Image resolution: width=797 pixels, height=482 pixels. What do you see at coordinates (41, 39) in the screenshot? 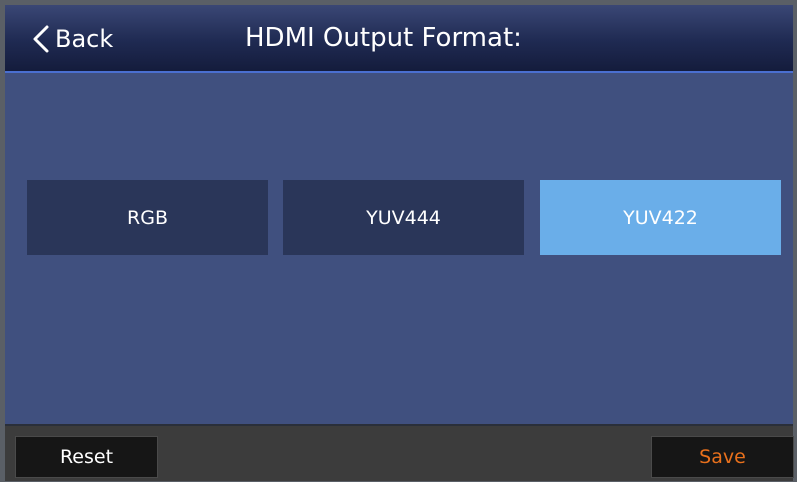
I see `chevron-left-icon` at bounding box center [41, 39].